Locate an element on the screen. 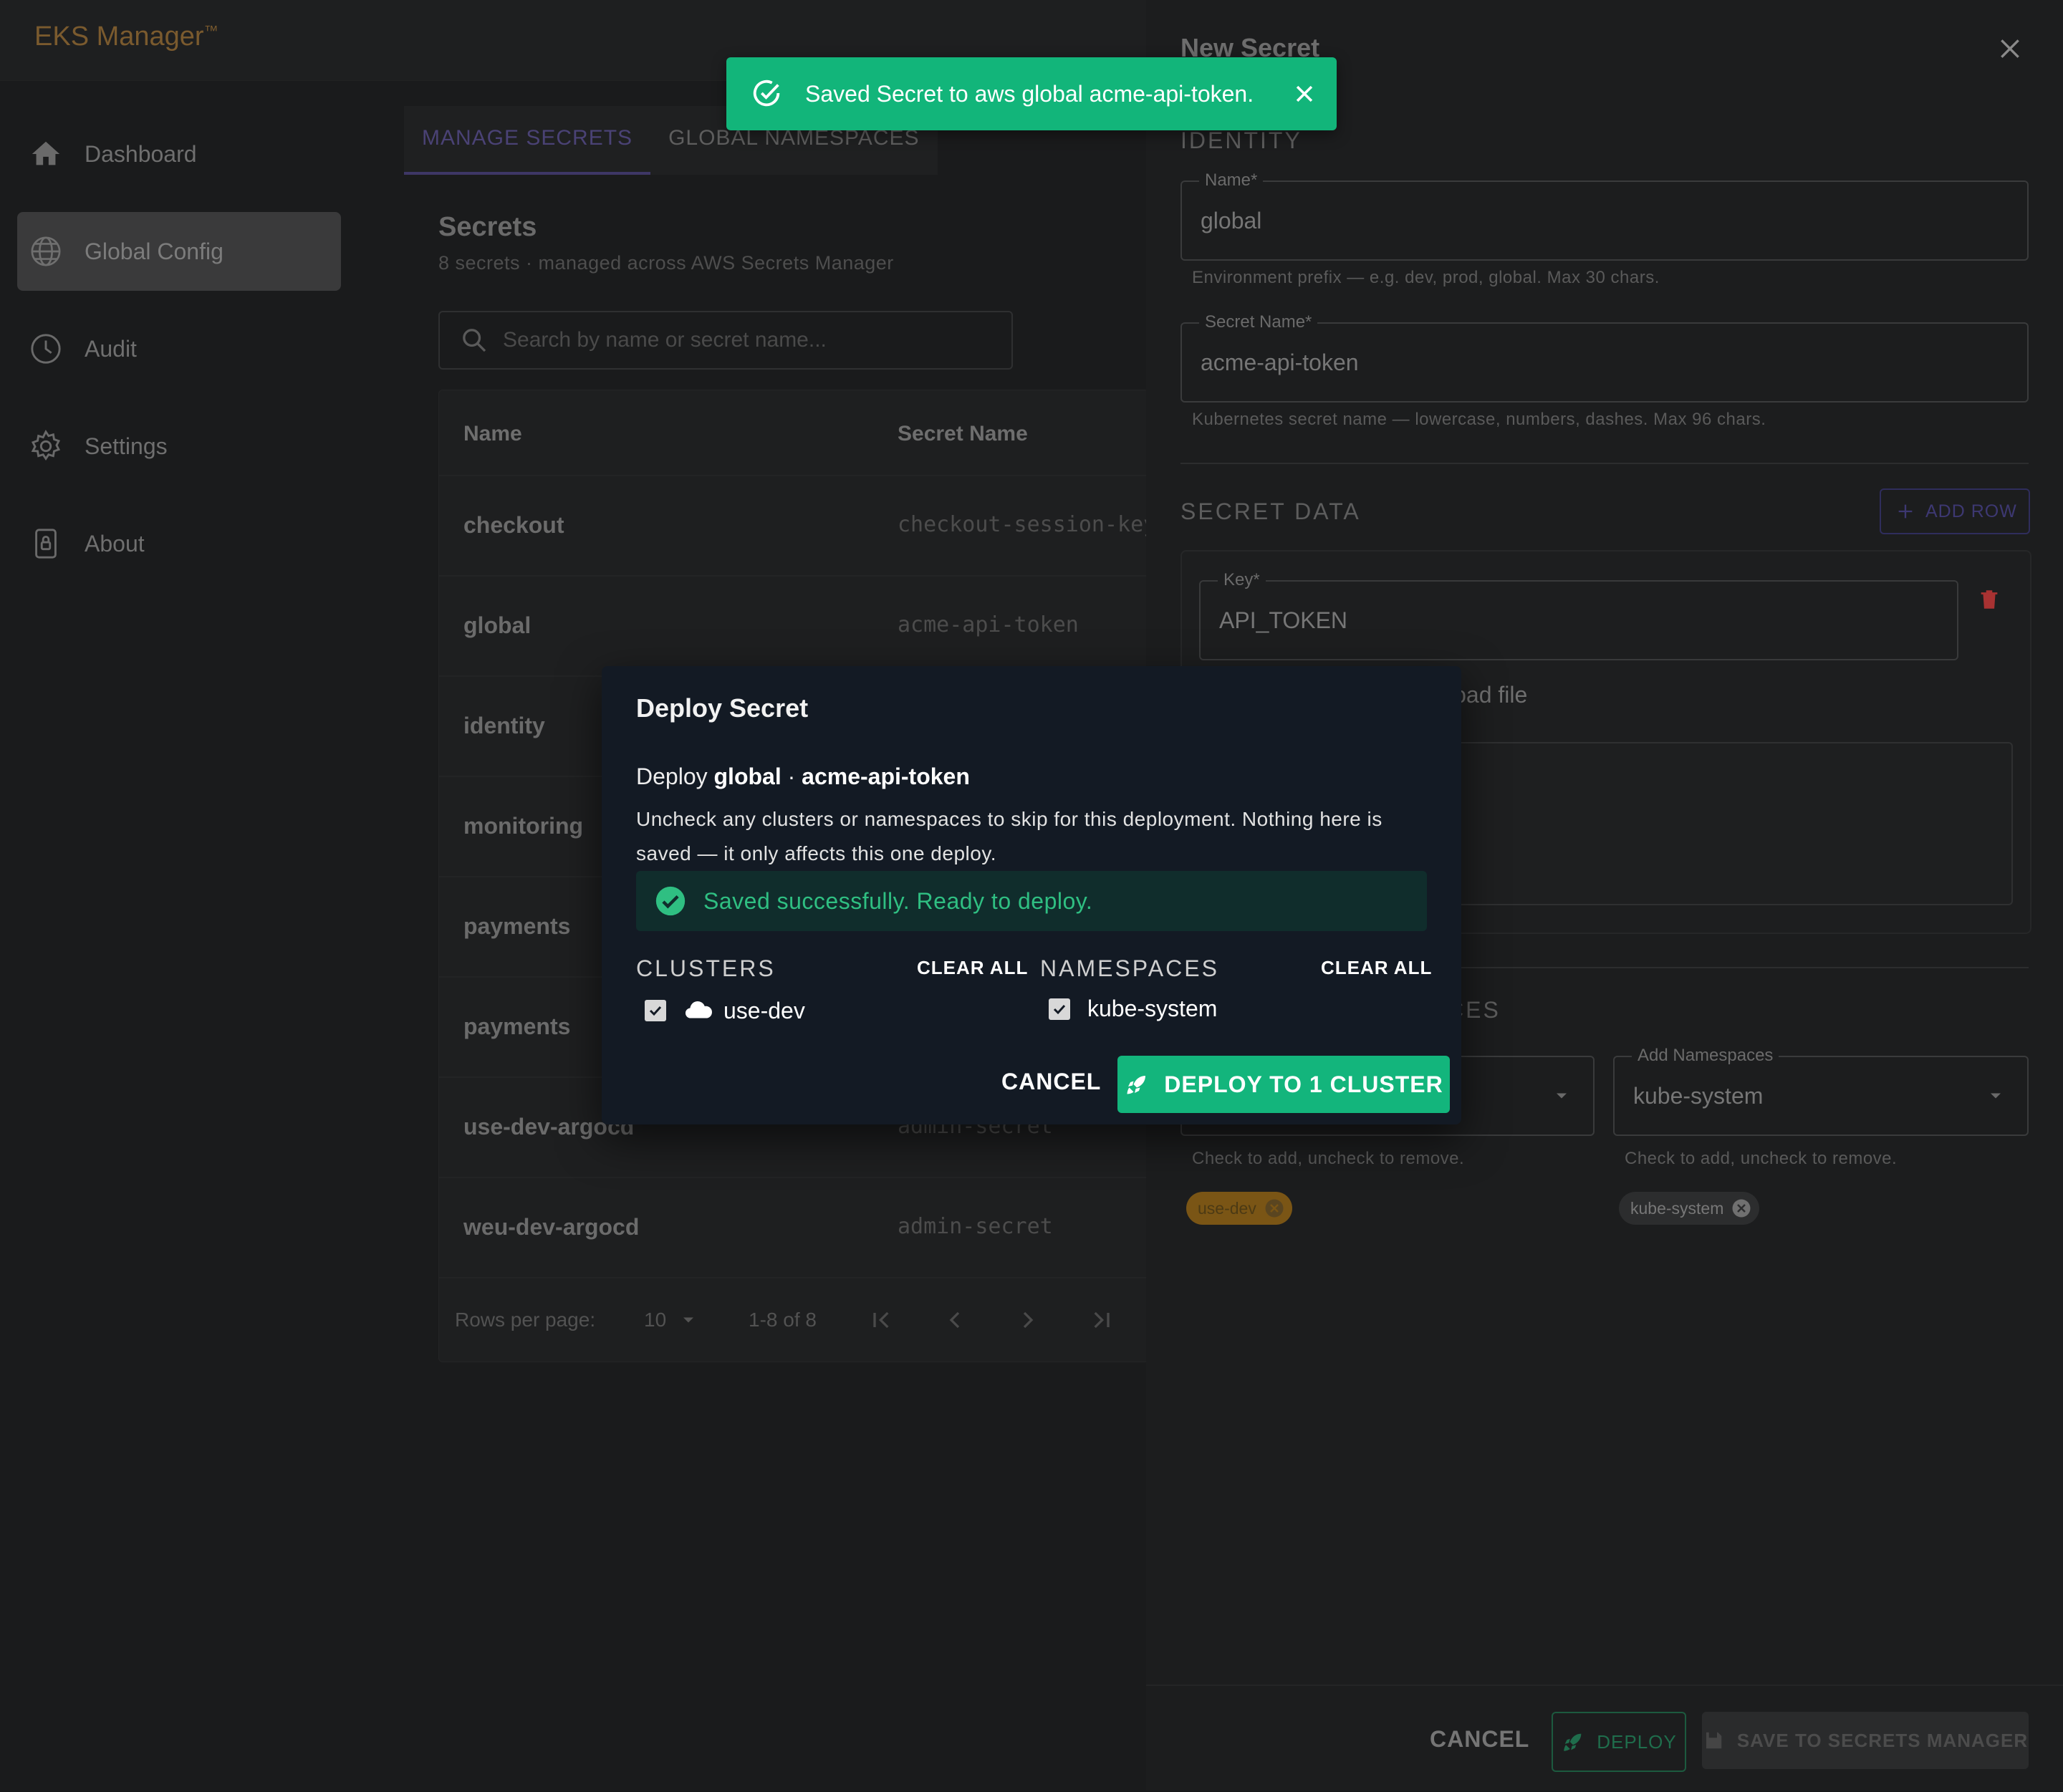 Image resolution: width=2063 pixels, height=1792 pixels. add-row-button: ADD ROW is located at coordinates (1955, 511).